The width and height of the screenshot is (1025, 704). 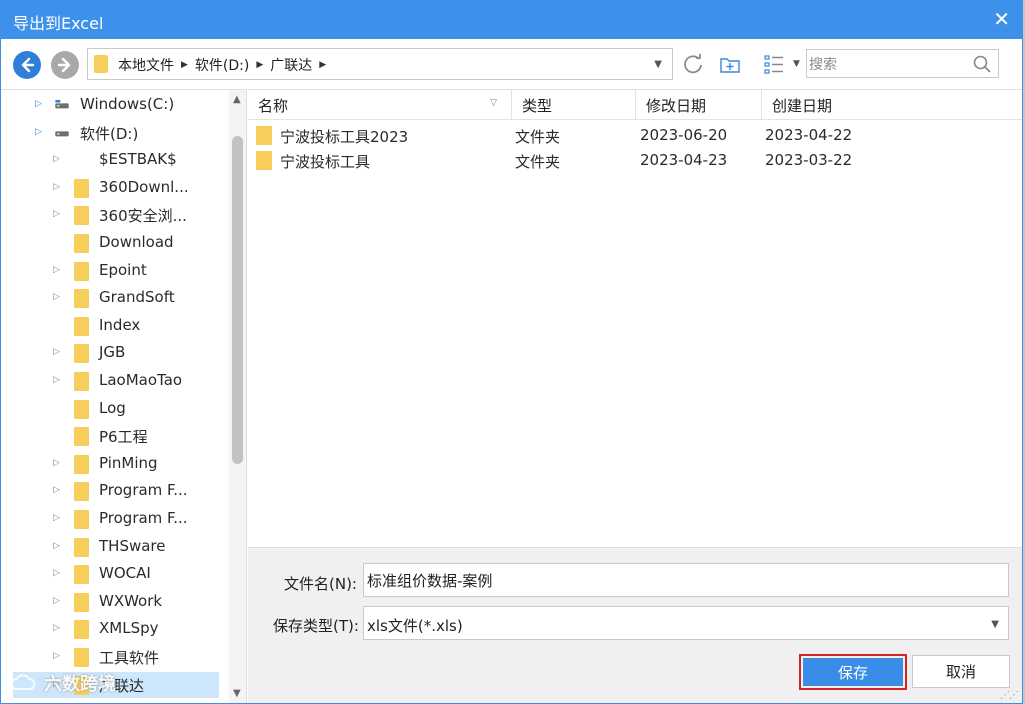 I want to click on tree-item: ▷ JGB, so click(x=112, y=353).